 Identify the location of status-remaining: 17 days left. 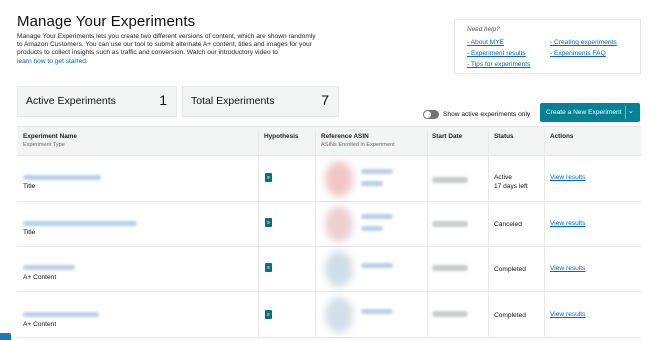
(511, 186).